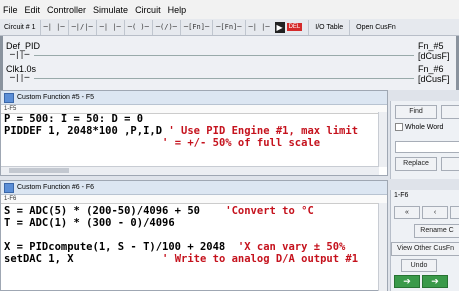 This screenshot has height=291, width=459. I want to click on coil-tool: ─( )─, so click(137, 27).